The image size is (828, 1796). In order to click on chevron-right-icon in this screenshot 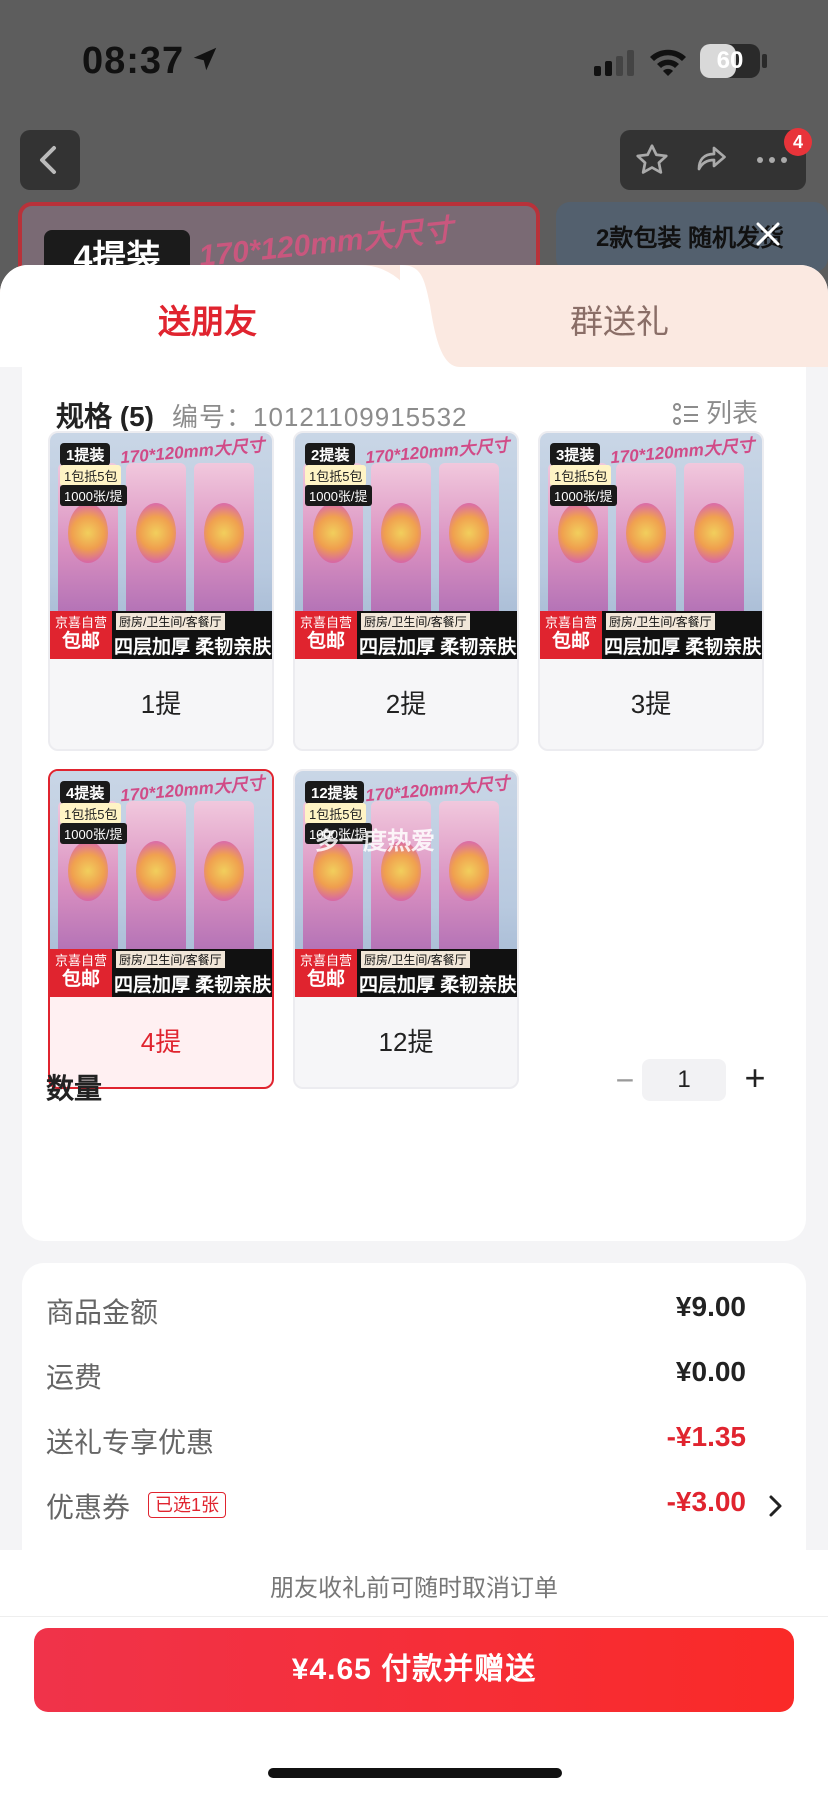, I will do `click(775, 1506)`.